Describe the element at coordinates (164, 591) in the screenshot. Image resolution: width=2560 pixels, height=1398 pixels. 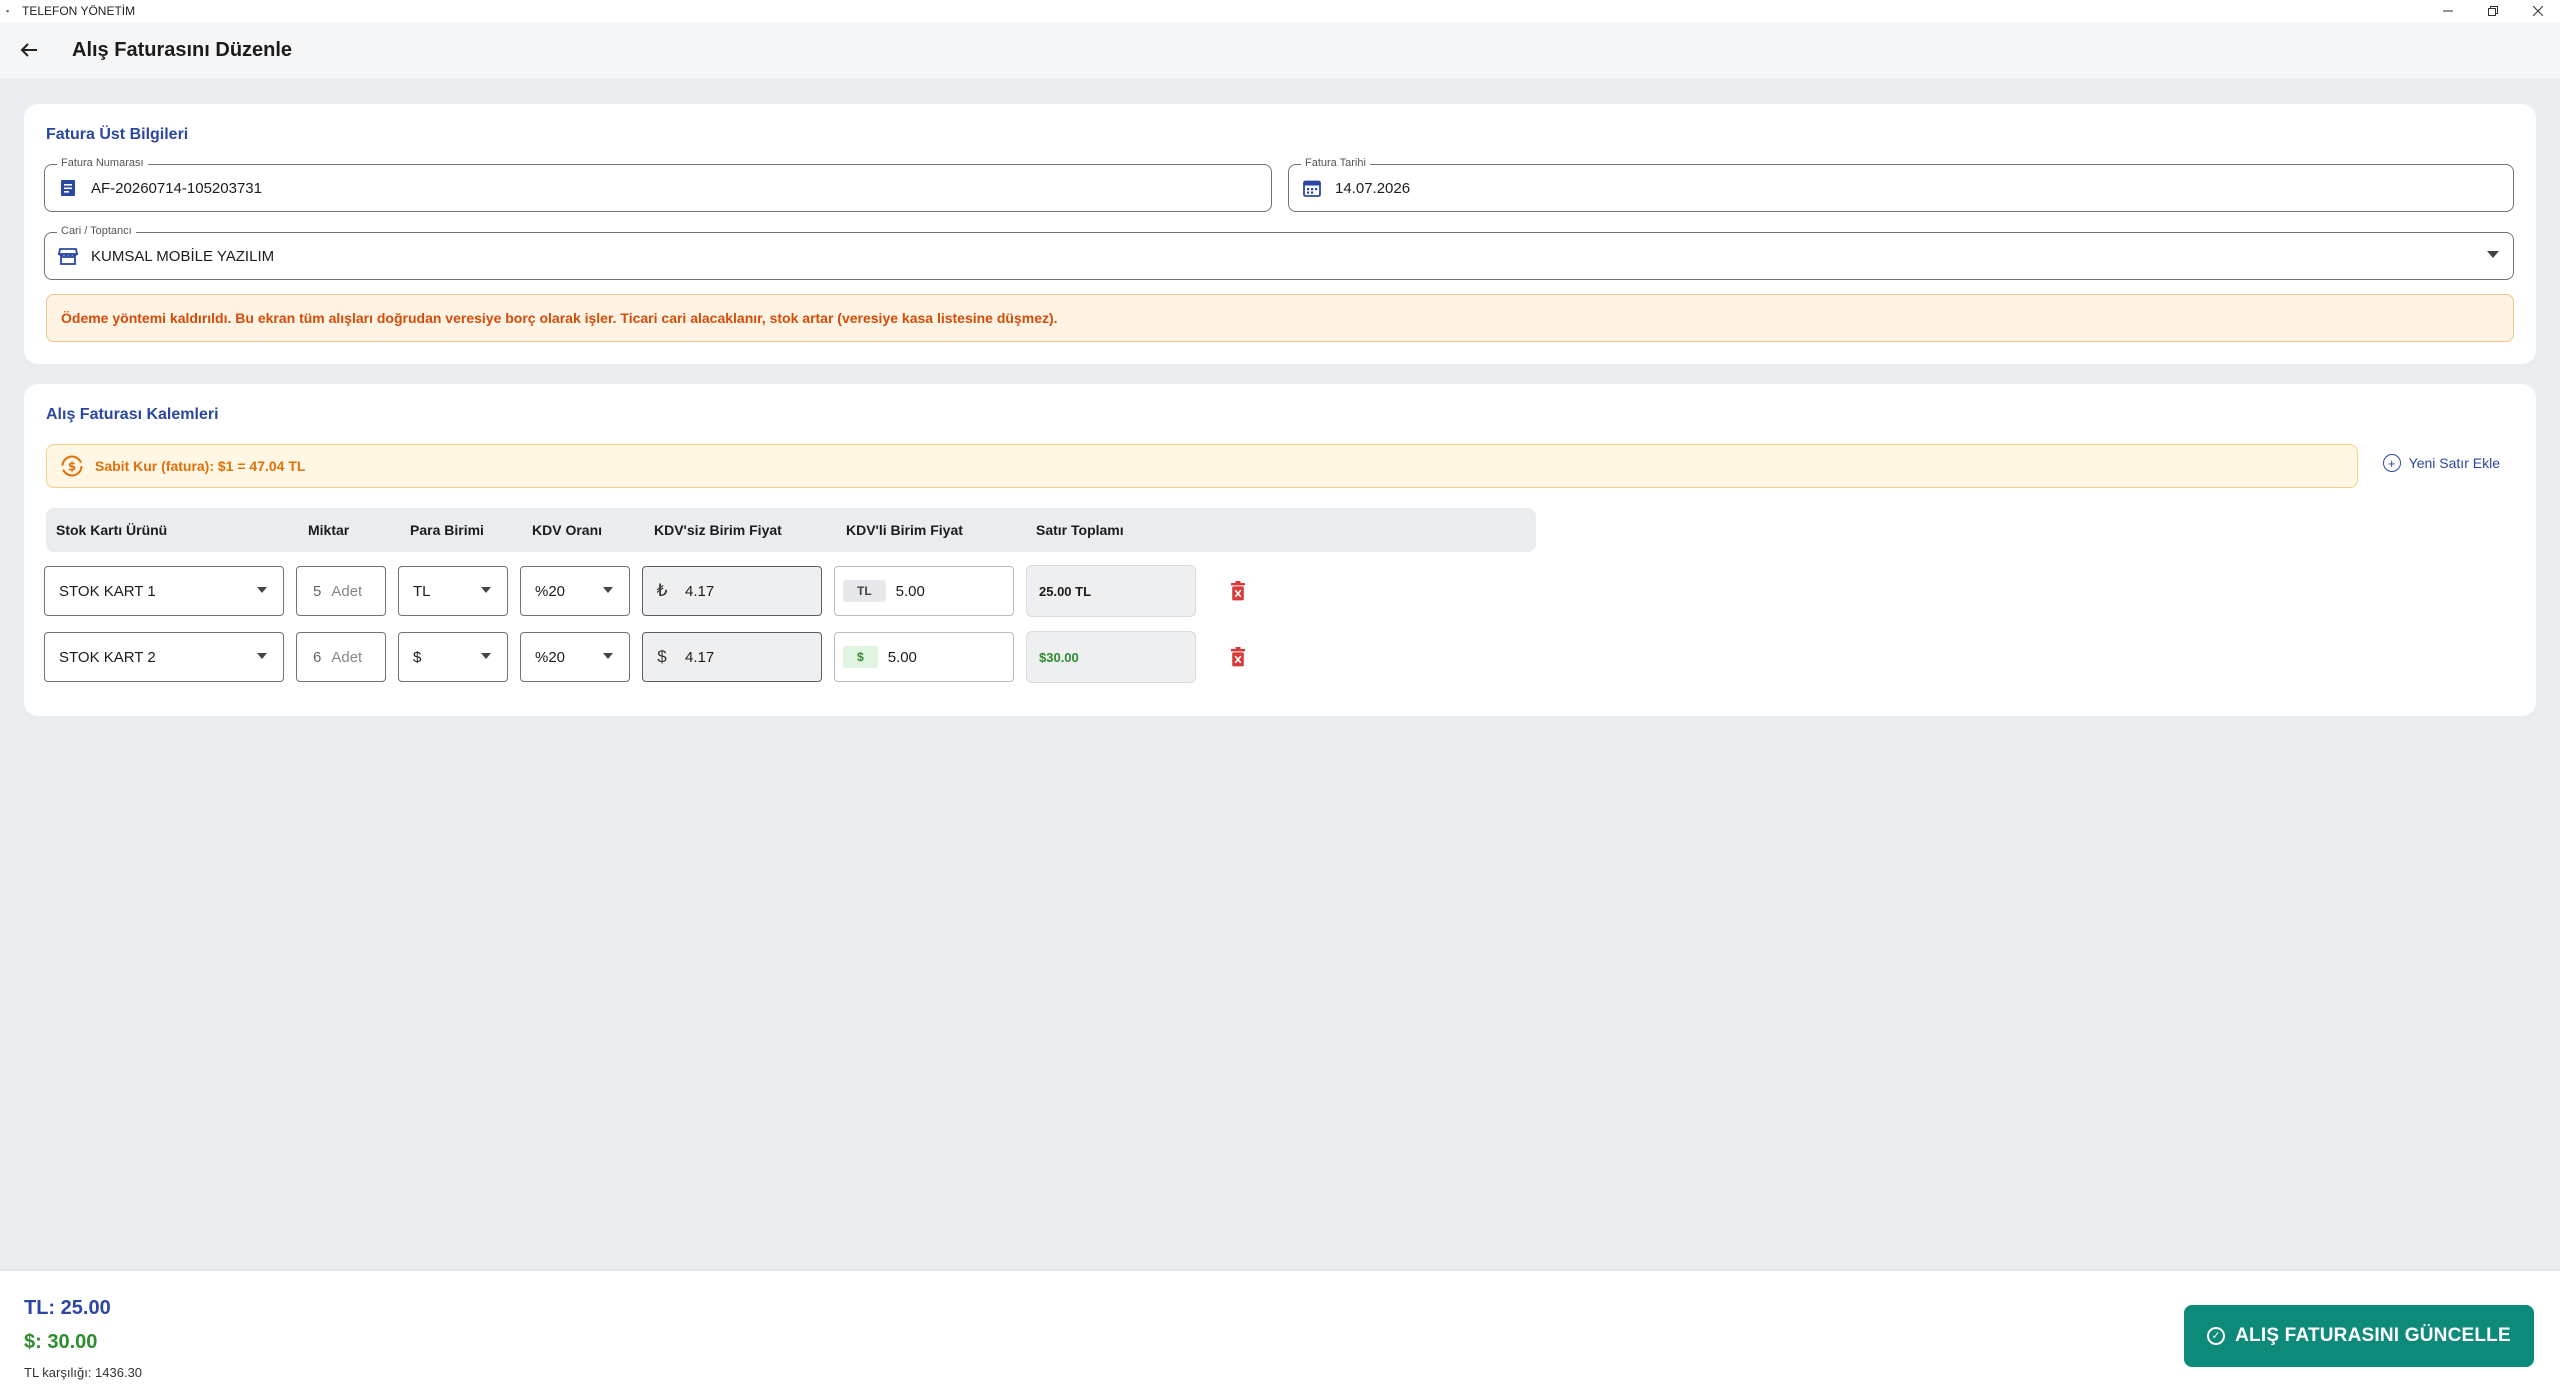
I see `product-select: STOK KART 1` at that location.